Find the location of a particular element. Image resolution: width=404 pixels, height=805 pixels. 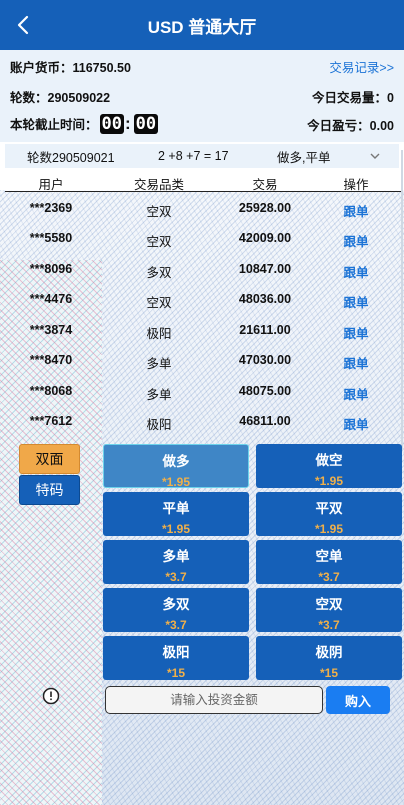

timer-colon: : is located at coordinates (128, 123).